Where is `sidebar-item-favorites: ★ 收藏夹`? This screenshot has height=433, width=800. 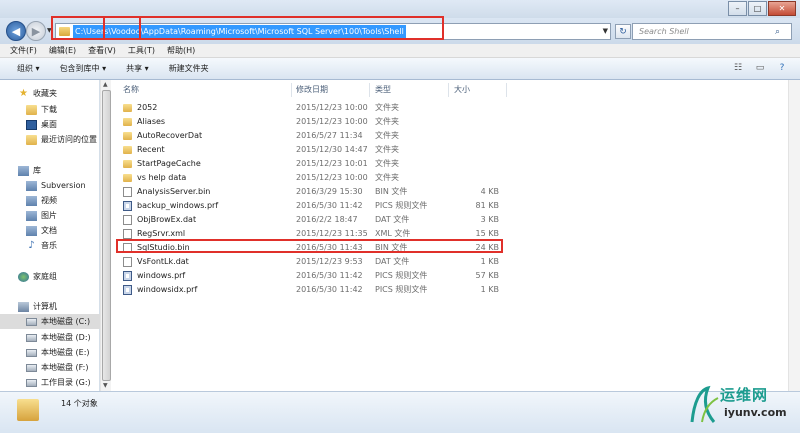 sidebar-item-favorites: ★ 收藏夹 is located at coordinates (37, 93).